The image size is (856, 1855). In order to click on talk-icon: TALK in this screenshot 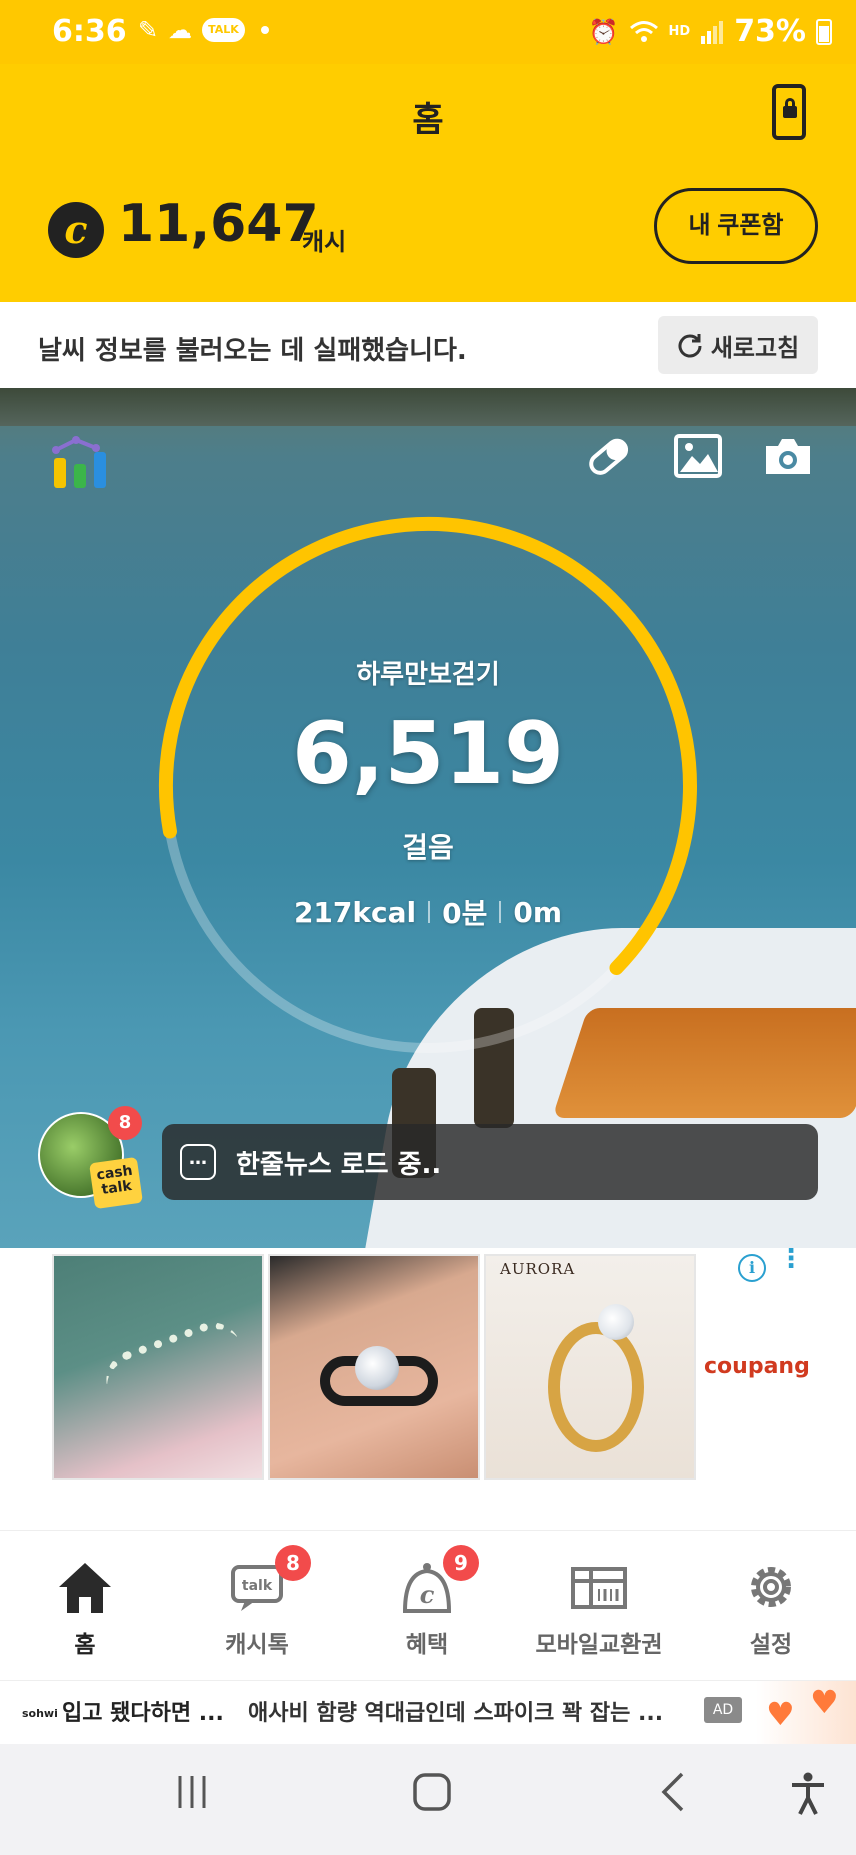, I will do `click(223, 30)`.